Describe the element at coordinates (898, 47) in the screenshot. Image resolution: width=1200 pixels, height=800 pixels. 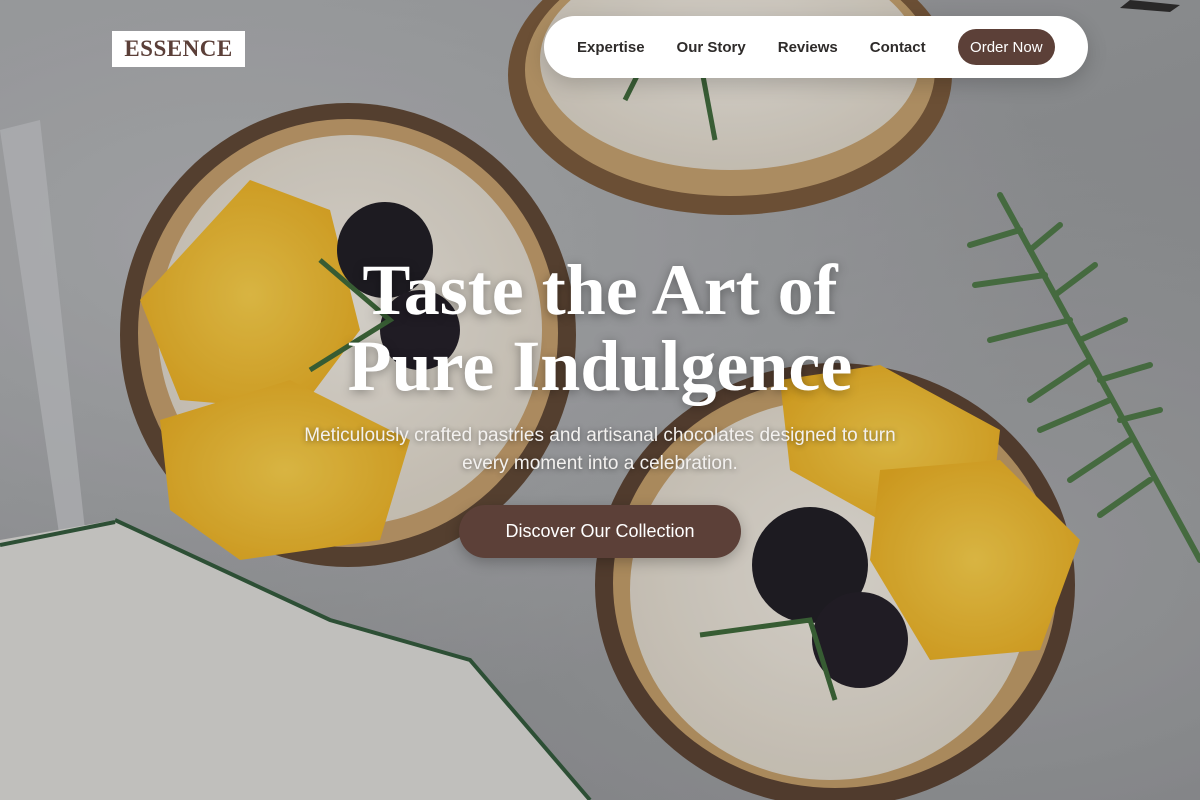
I see `nav-link-contact: Contact` at that location.